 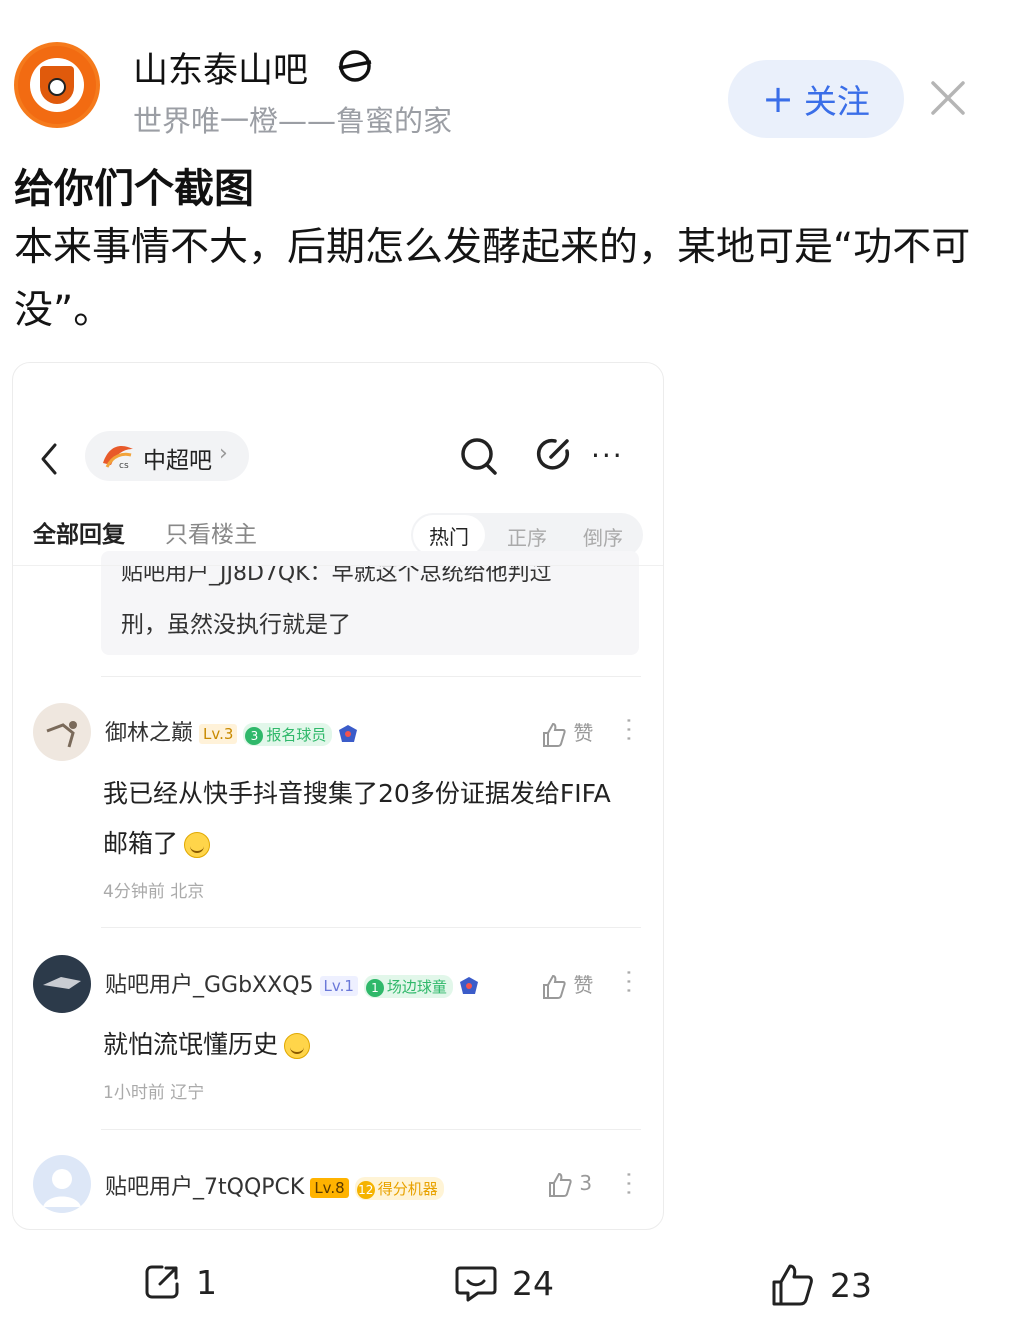 I want to click on logo-badge-icon, so click(x=57, y=85).